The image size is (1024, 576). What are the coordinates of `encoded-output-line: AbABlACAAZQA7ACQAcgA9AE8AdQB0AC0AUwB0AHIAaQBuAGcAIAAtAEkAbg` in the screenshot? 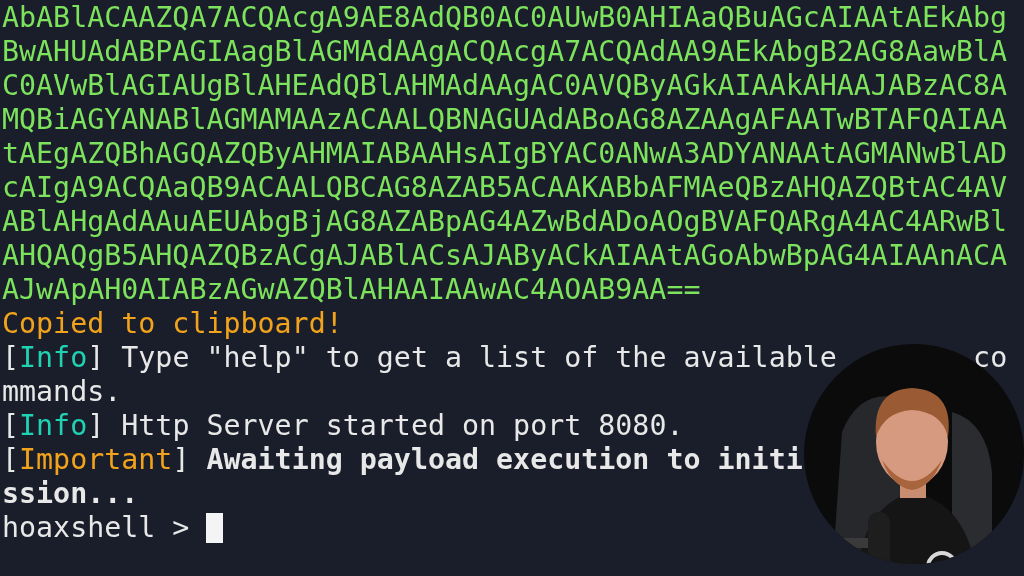 It's located at (505, 18).